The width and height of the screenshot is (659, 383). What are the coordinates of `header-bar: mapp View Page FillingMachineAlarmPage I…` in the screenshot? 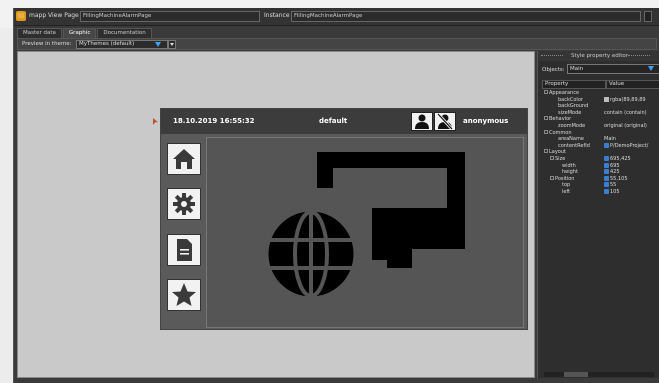 It's located at (336, 17).